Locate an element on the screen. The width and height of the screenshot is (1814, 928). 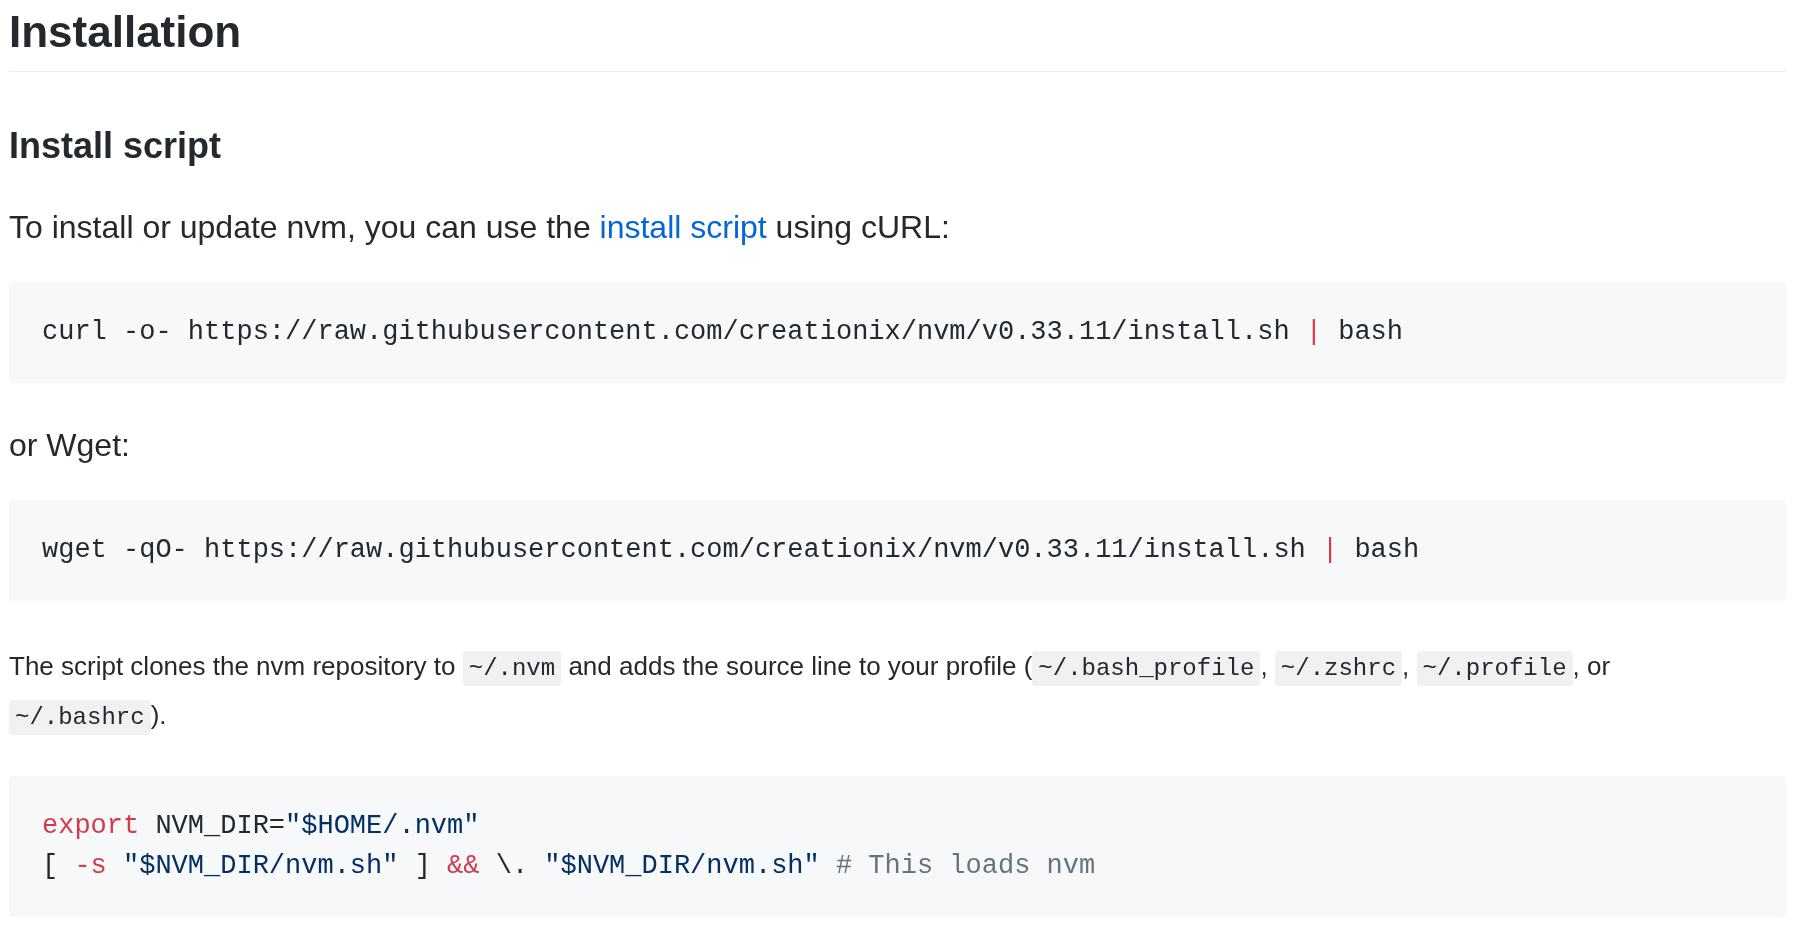
inline-code: ~/.bashrc is located at coordinates (80, 717).